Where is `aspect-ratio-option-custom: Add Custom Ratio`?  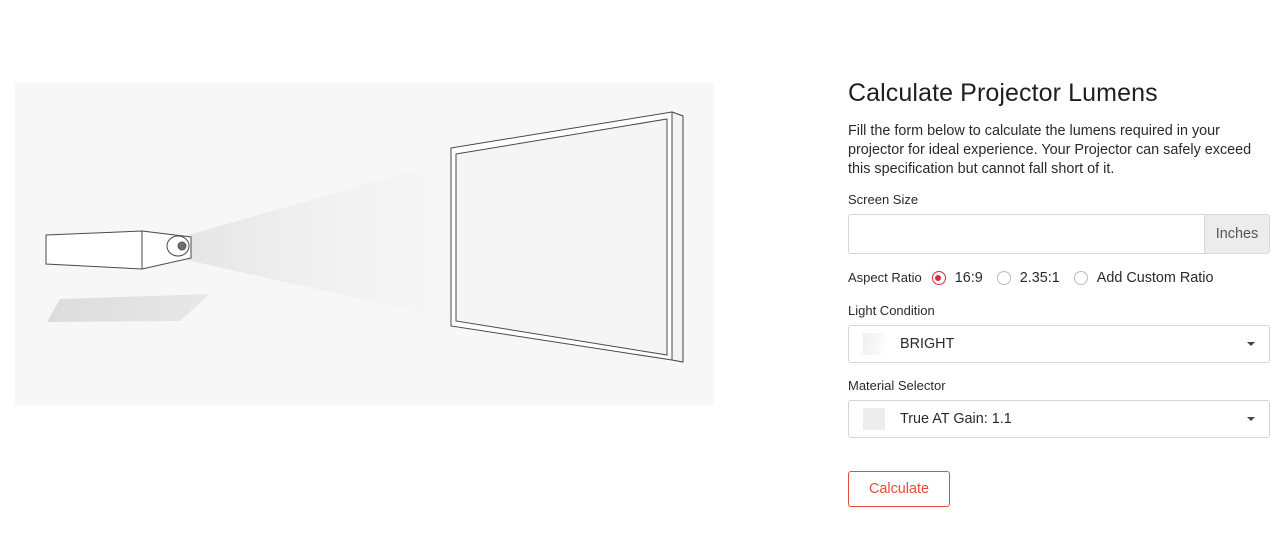 aspect-ratio-option-custom: Add Custom Ratio is located at coordinates (1143, 278).